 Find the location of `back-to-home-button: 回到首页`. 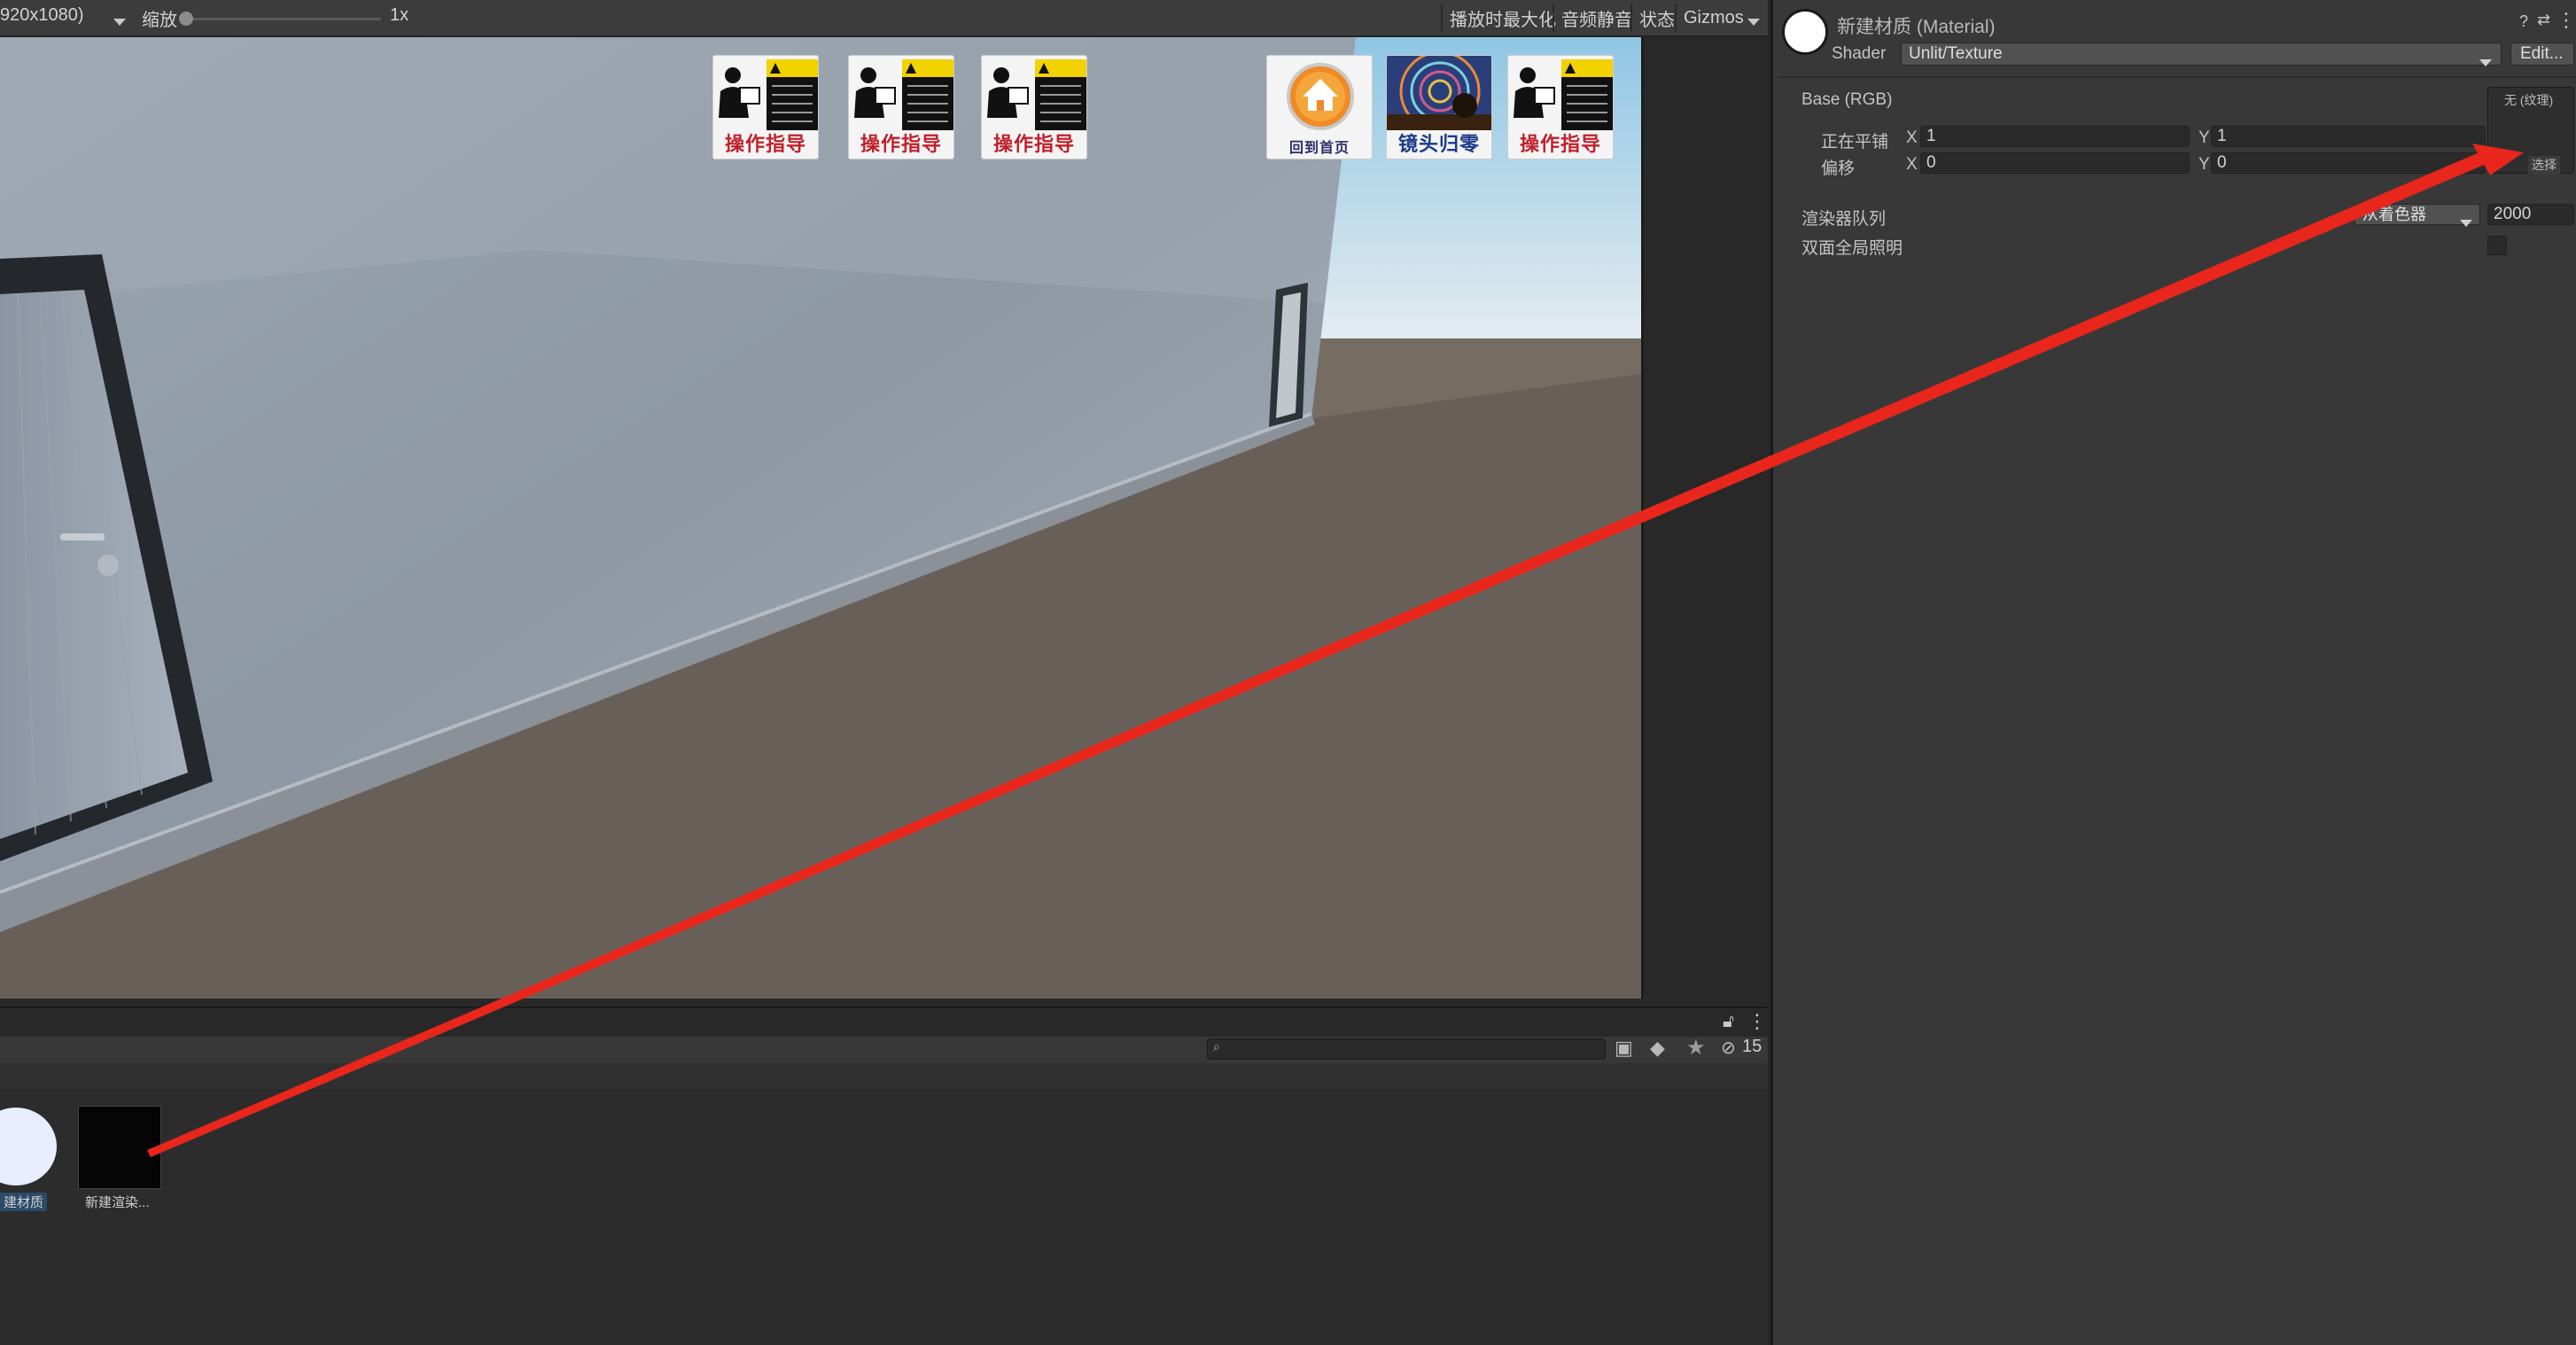

back-to-home-button: 回到首页 is located at coordinates (1320, 107).